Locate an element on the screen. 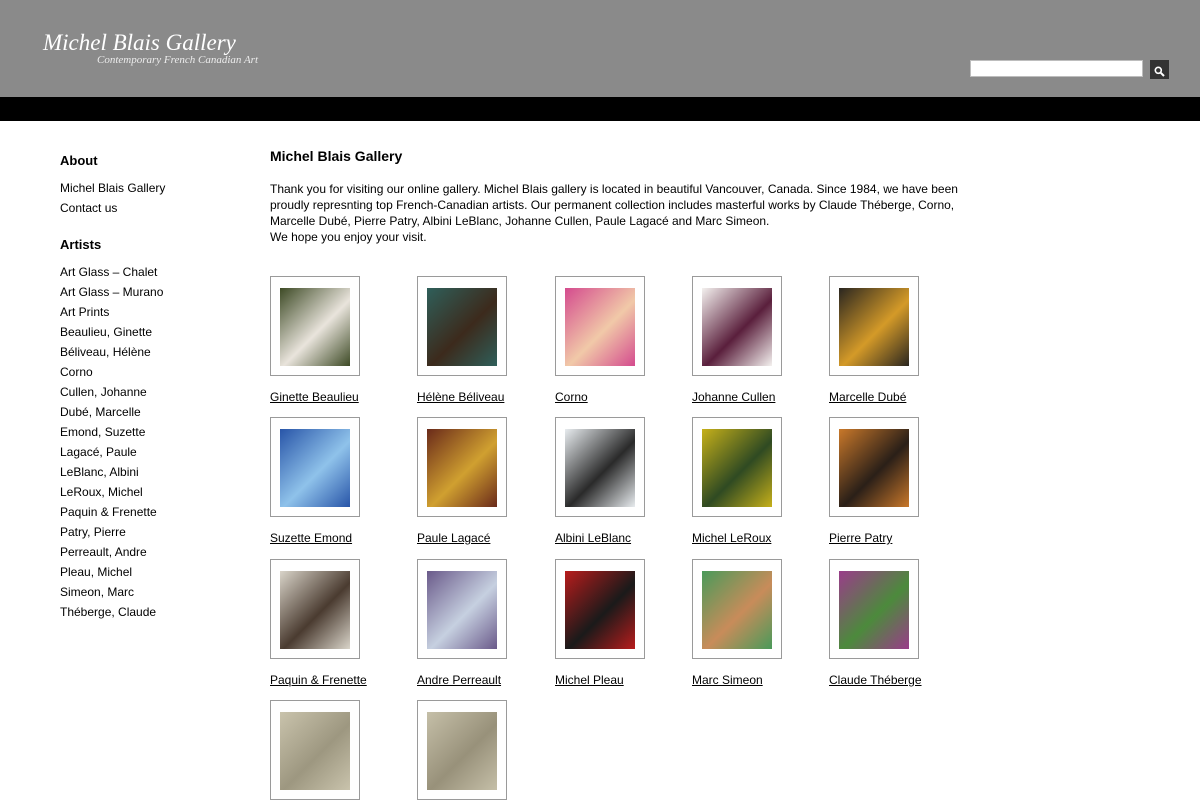 The width and height of the screenshot is (1200, 800). sidebar-item-art-prints: Art Prints is located at coordinates (150, 312).